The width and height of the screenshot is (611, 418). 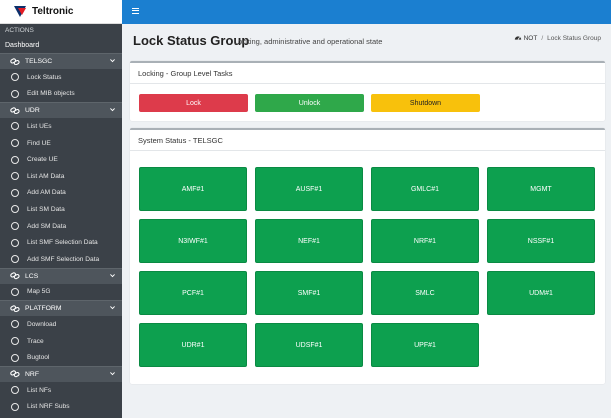 I want to click on sidebar-group-telsgc: TELSGC, so click(x=61, y=61).